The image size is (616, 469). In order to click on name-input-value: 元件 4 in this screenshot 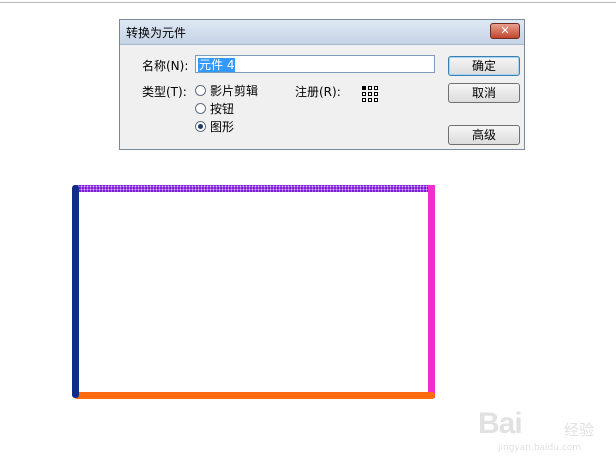, I will do `click(217, 65)`.